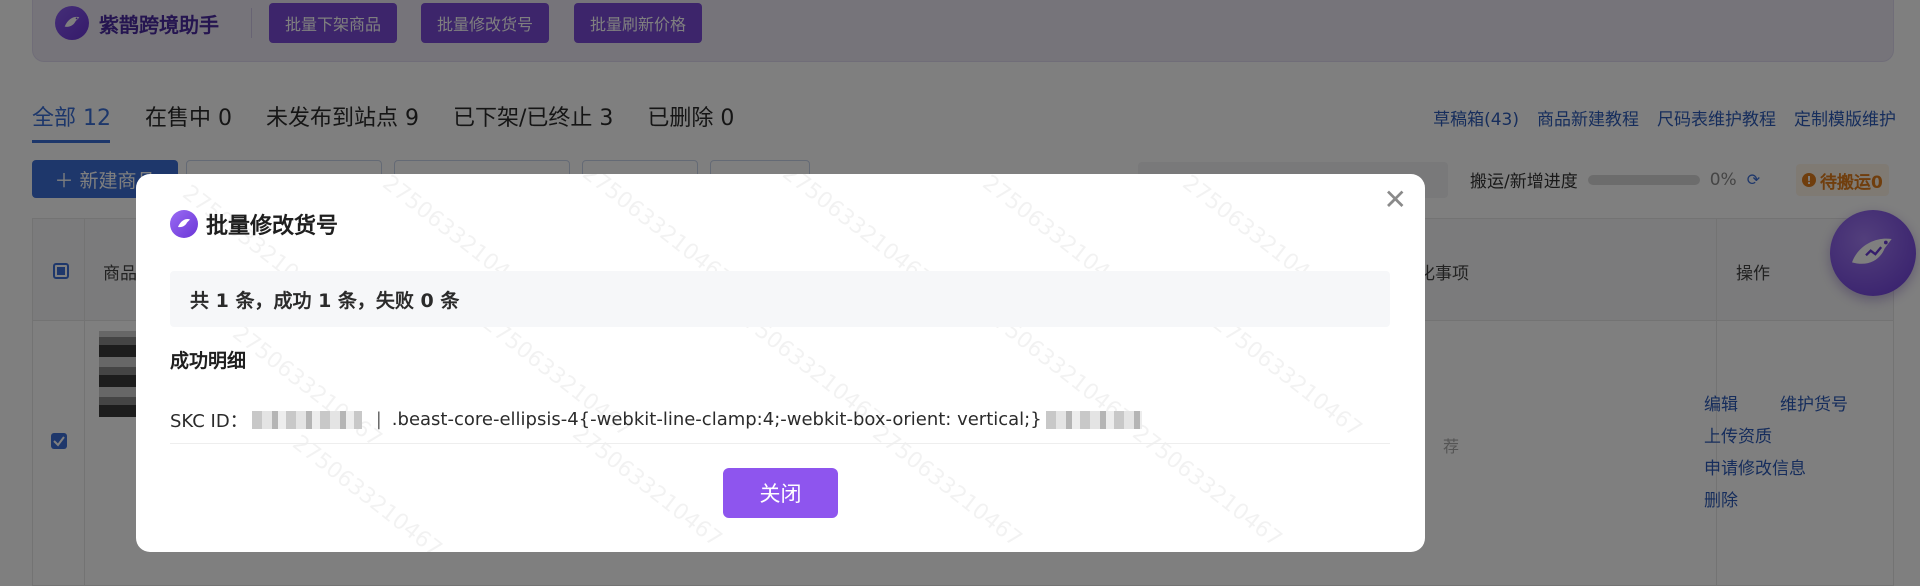 The width and height of the screenshot is (1920, 586). Describe the element at coordinates (1093, 419) in the screenshot. I see `redacted-sku` at that location.